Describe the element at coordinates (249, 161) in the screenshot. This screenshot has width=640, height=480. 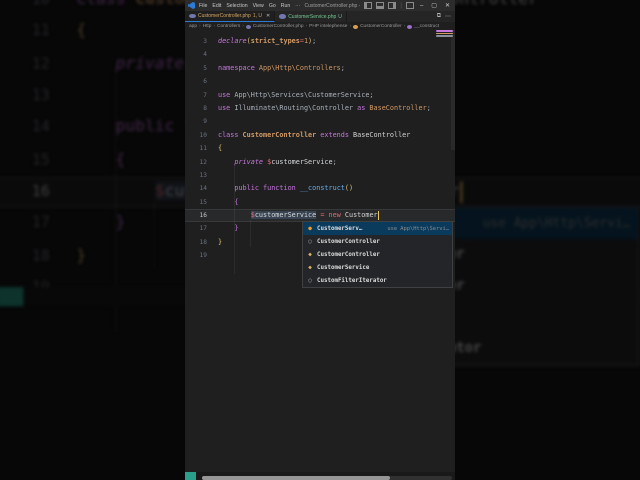
I see `token: private` at that location.